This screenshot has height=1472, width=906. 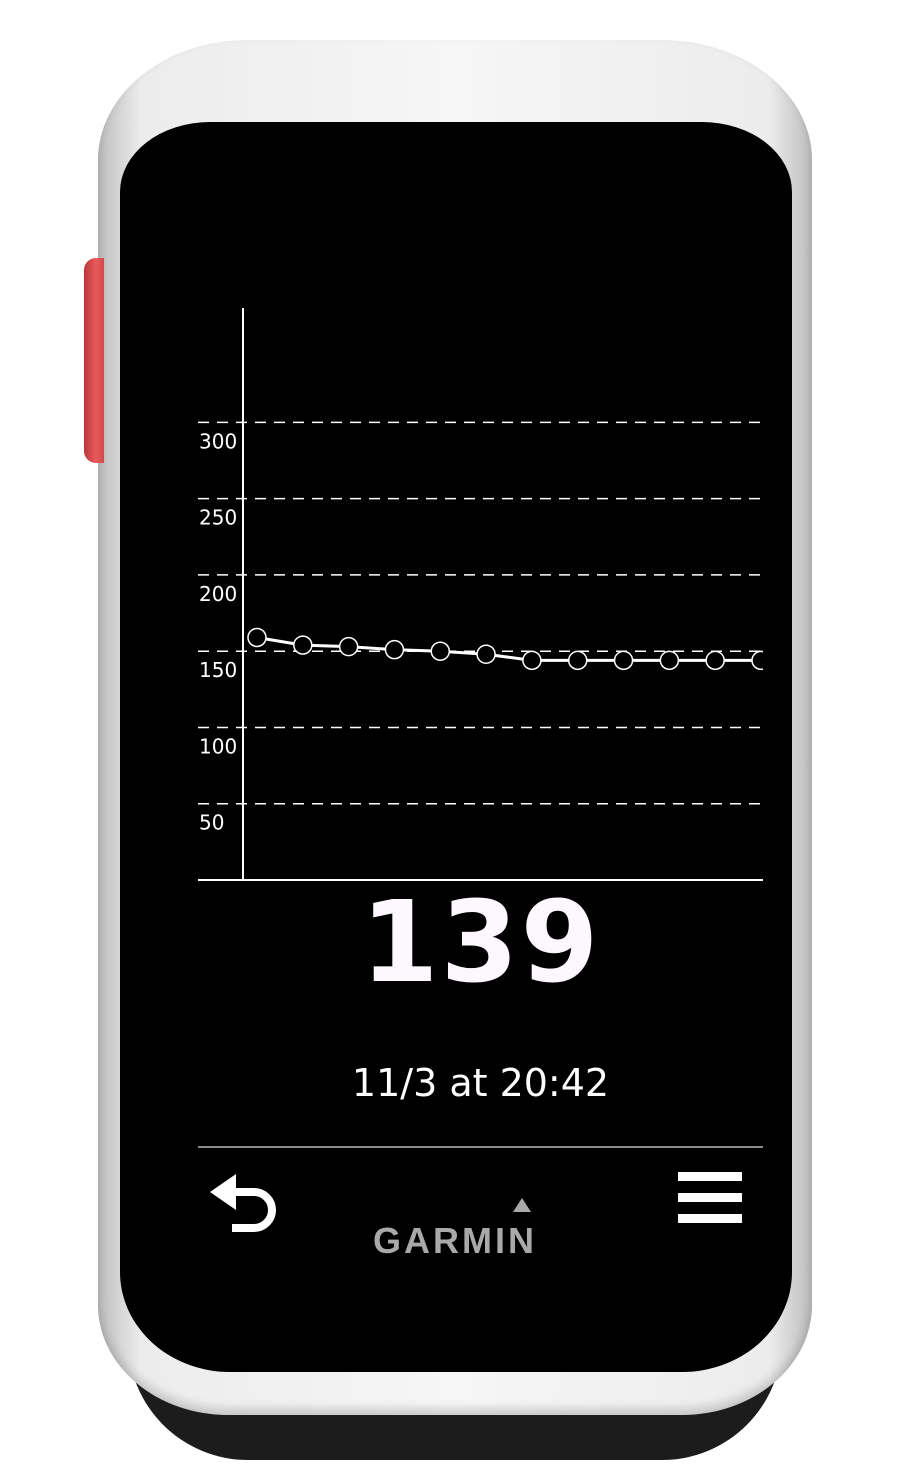 I want to click on y-tick-label: 50, so click(x=211, y=823).